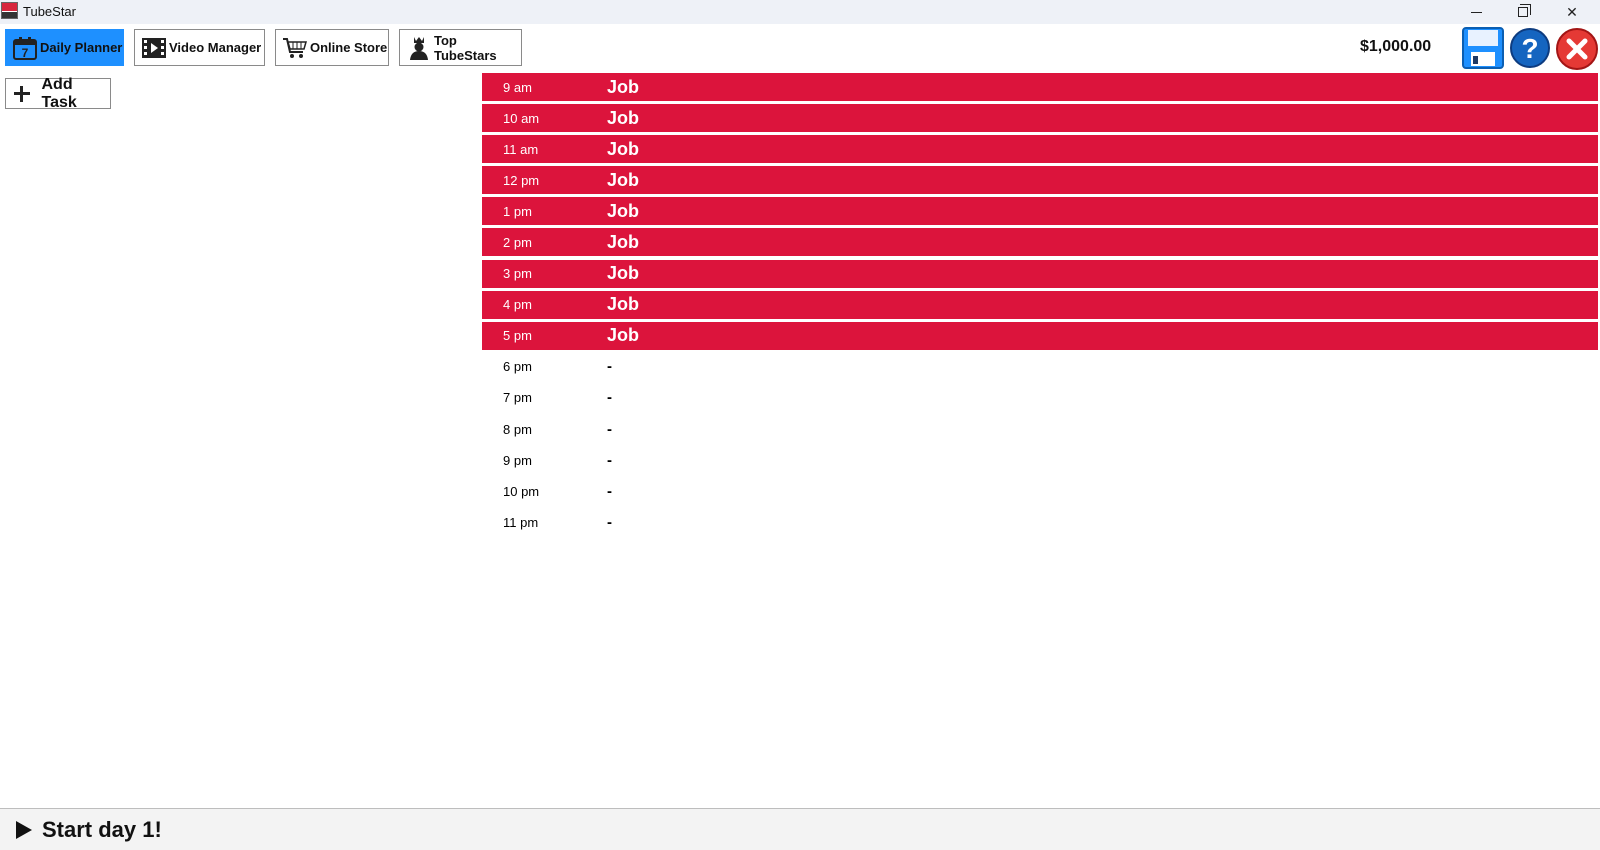 The image size is (1600, 850). Describe the element at coordinates (465, 47) in the screenshot. I see `tab-top-tubestars-label: Top TubeStars` at that location.